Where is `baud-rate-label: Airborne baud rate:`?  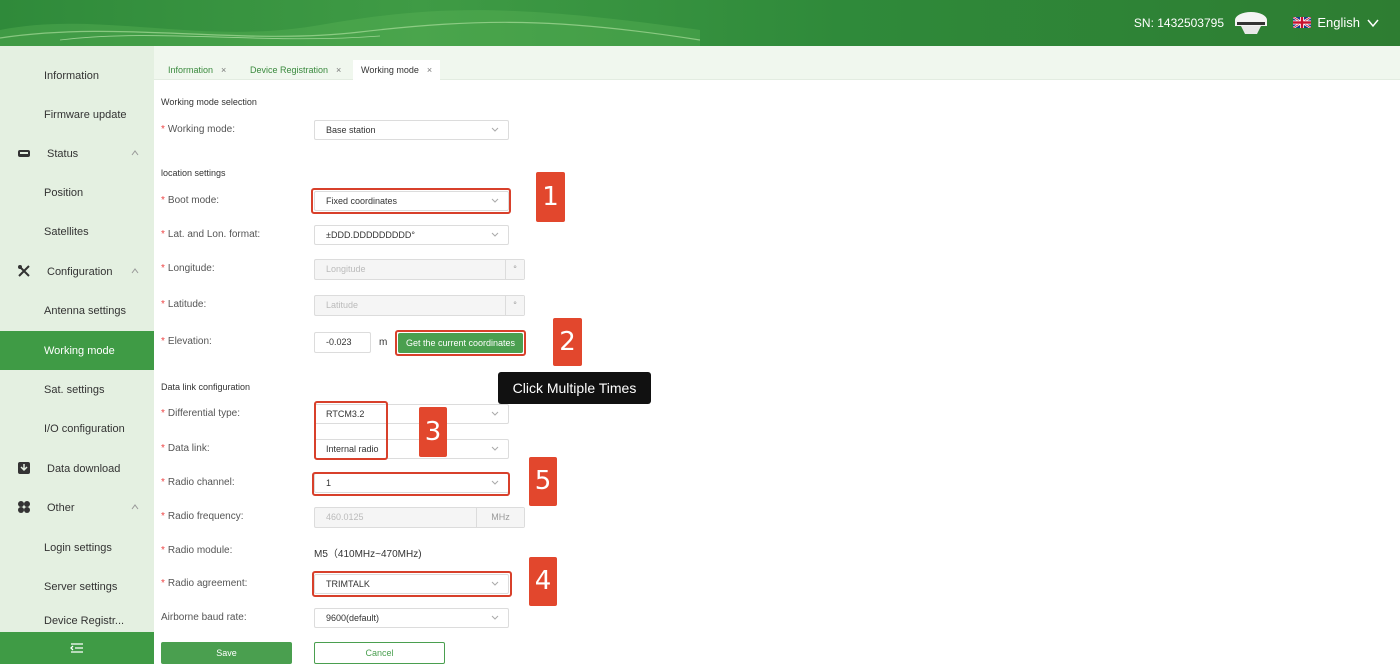
baud-rate-label: Airborne baud rate: is located at coordinates (204, 617).